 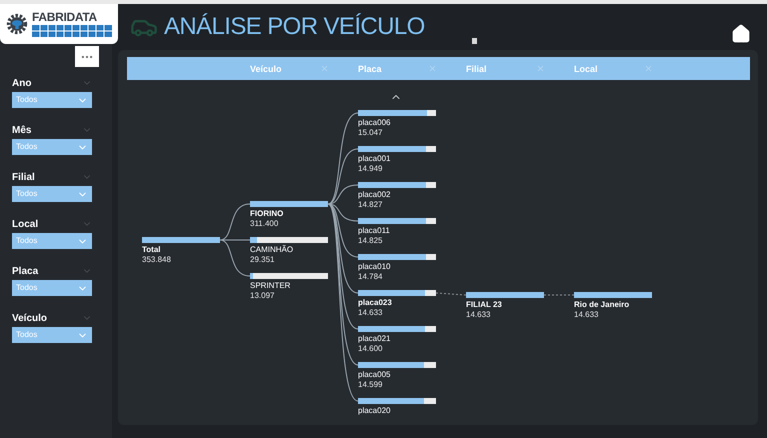 I want to click on node-label: SPRINTER, so click(x=271, y=286).